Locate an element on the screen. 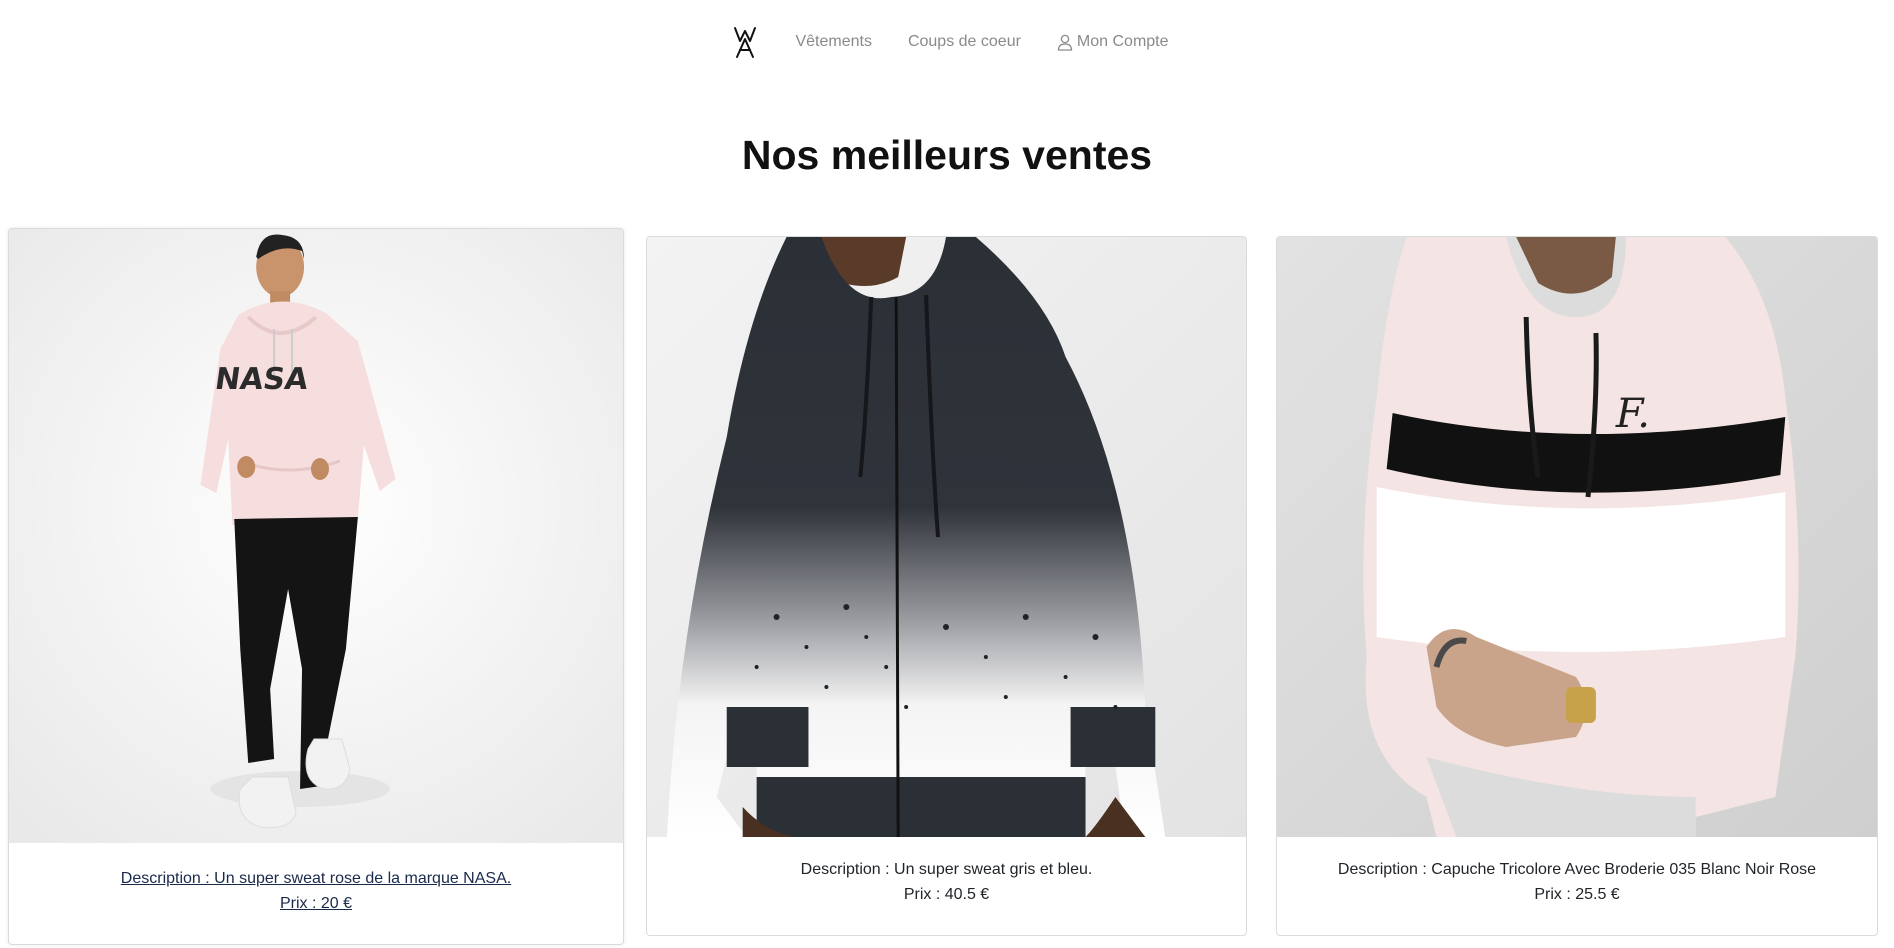 This screenshot has width=1894, height=948. brand-logo is located at coordinates (745, 42).